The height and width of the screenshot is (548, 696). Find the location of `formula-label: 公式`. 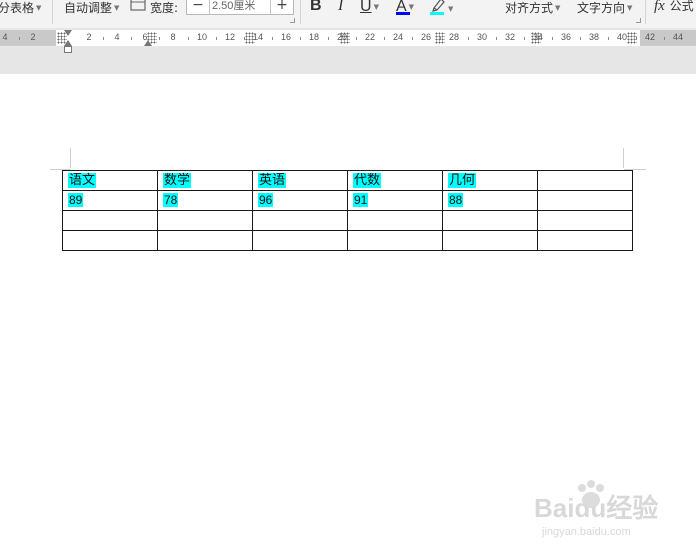

formula-label: 公式 is located at coordinates (681, 6).